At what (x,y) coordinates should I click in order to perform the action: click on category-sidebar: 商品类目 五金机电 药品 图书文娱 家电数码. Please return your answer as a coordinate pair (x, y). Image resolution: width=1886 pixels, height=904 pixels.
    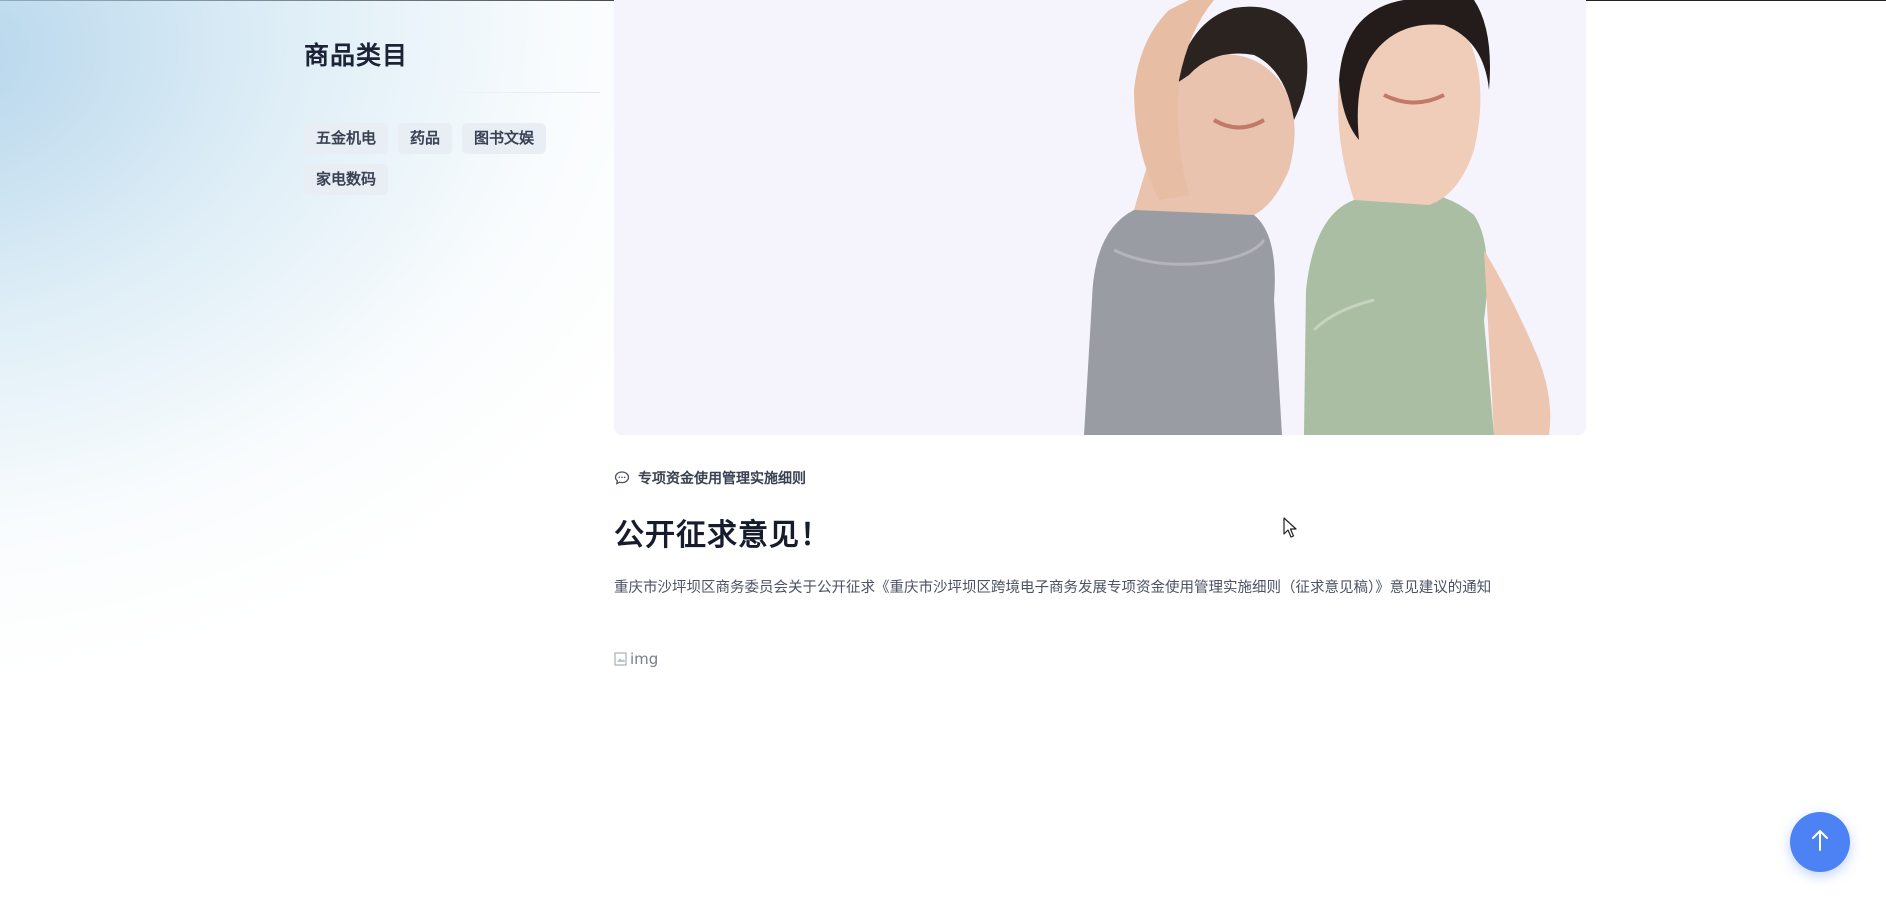
    Looking at the image, I should click on (452, 113).